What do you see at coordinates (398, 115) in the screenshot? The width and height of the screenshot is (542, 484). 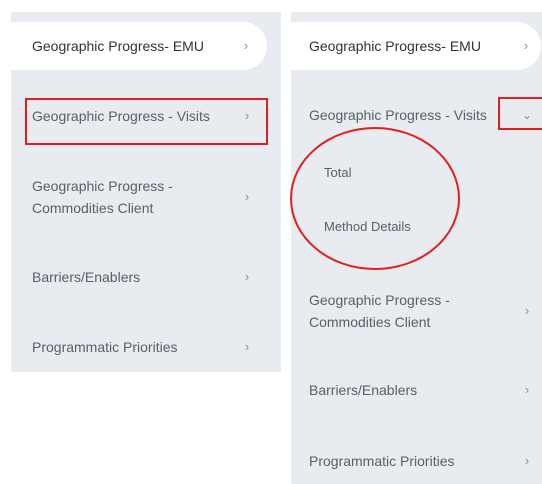 I see `nav-item-label: Geographic Progress - Visits` at bounding box center [398, 115].